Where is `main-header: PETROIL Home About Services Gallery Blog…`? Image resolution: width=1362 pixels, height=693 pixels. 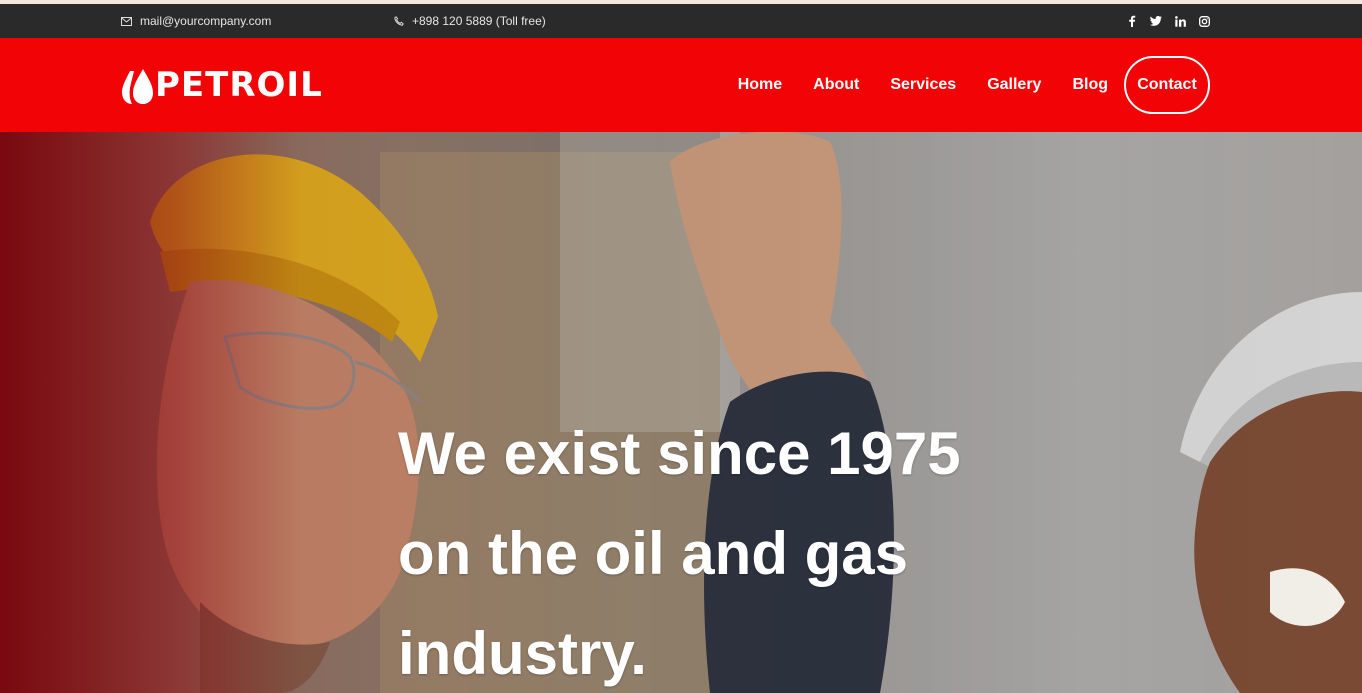
main-header: PETROIL Home About Services Gallery Blog… is located at coordinates (681, 85).